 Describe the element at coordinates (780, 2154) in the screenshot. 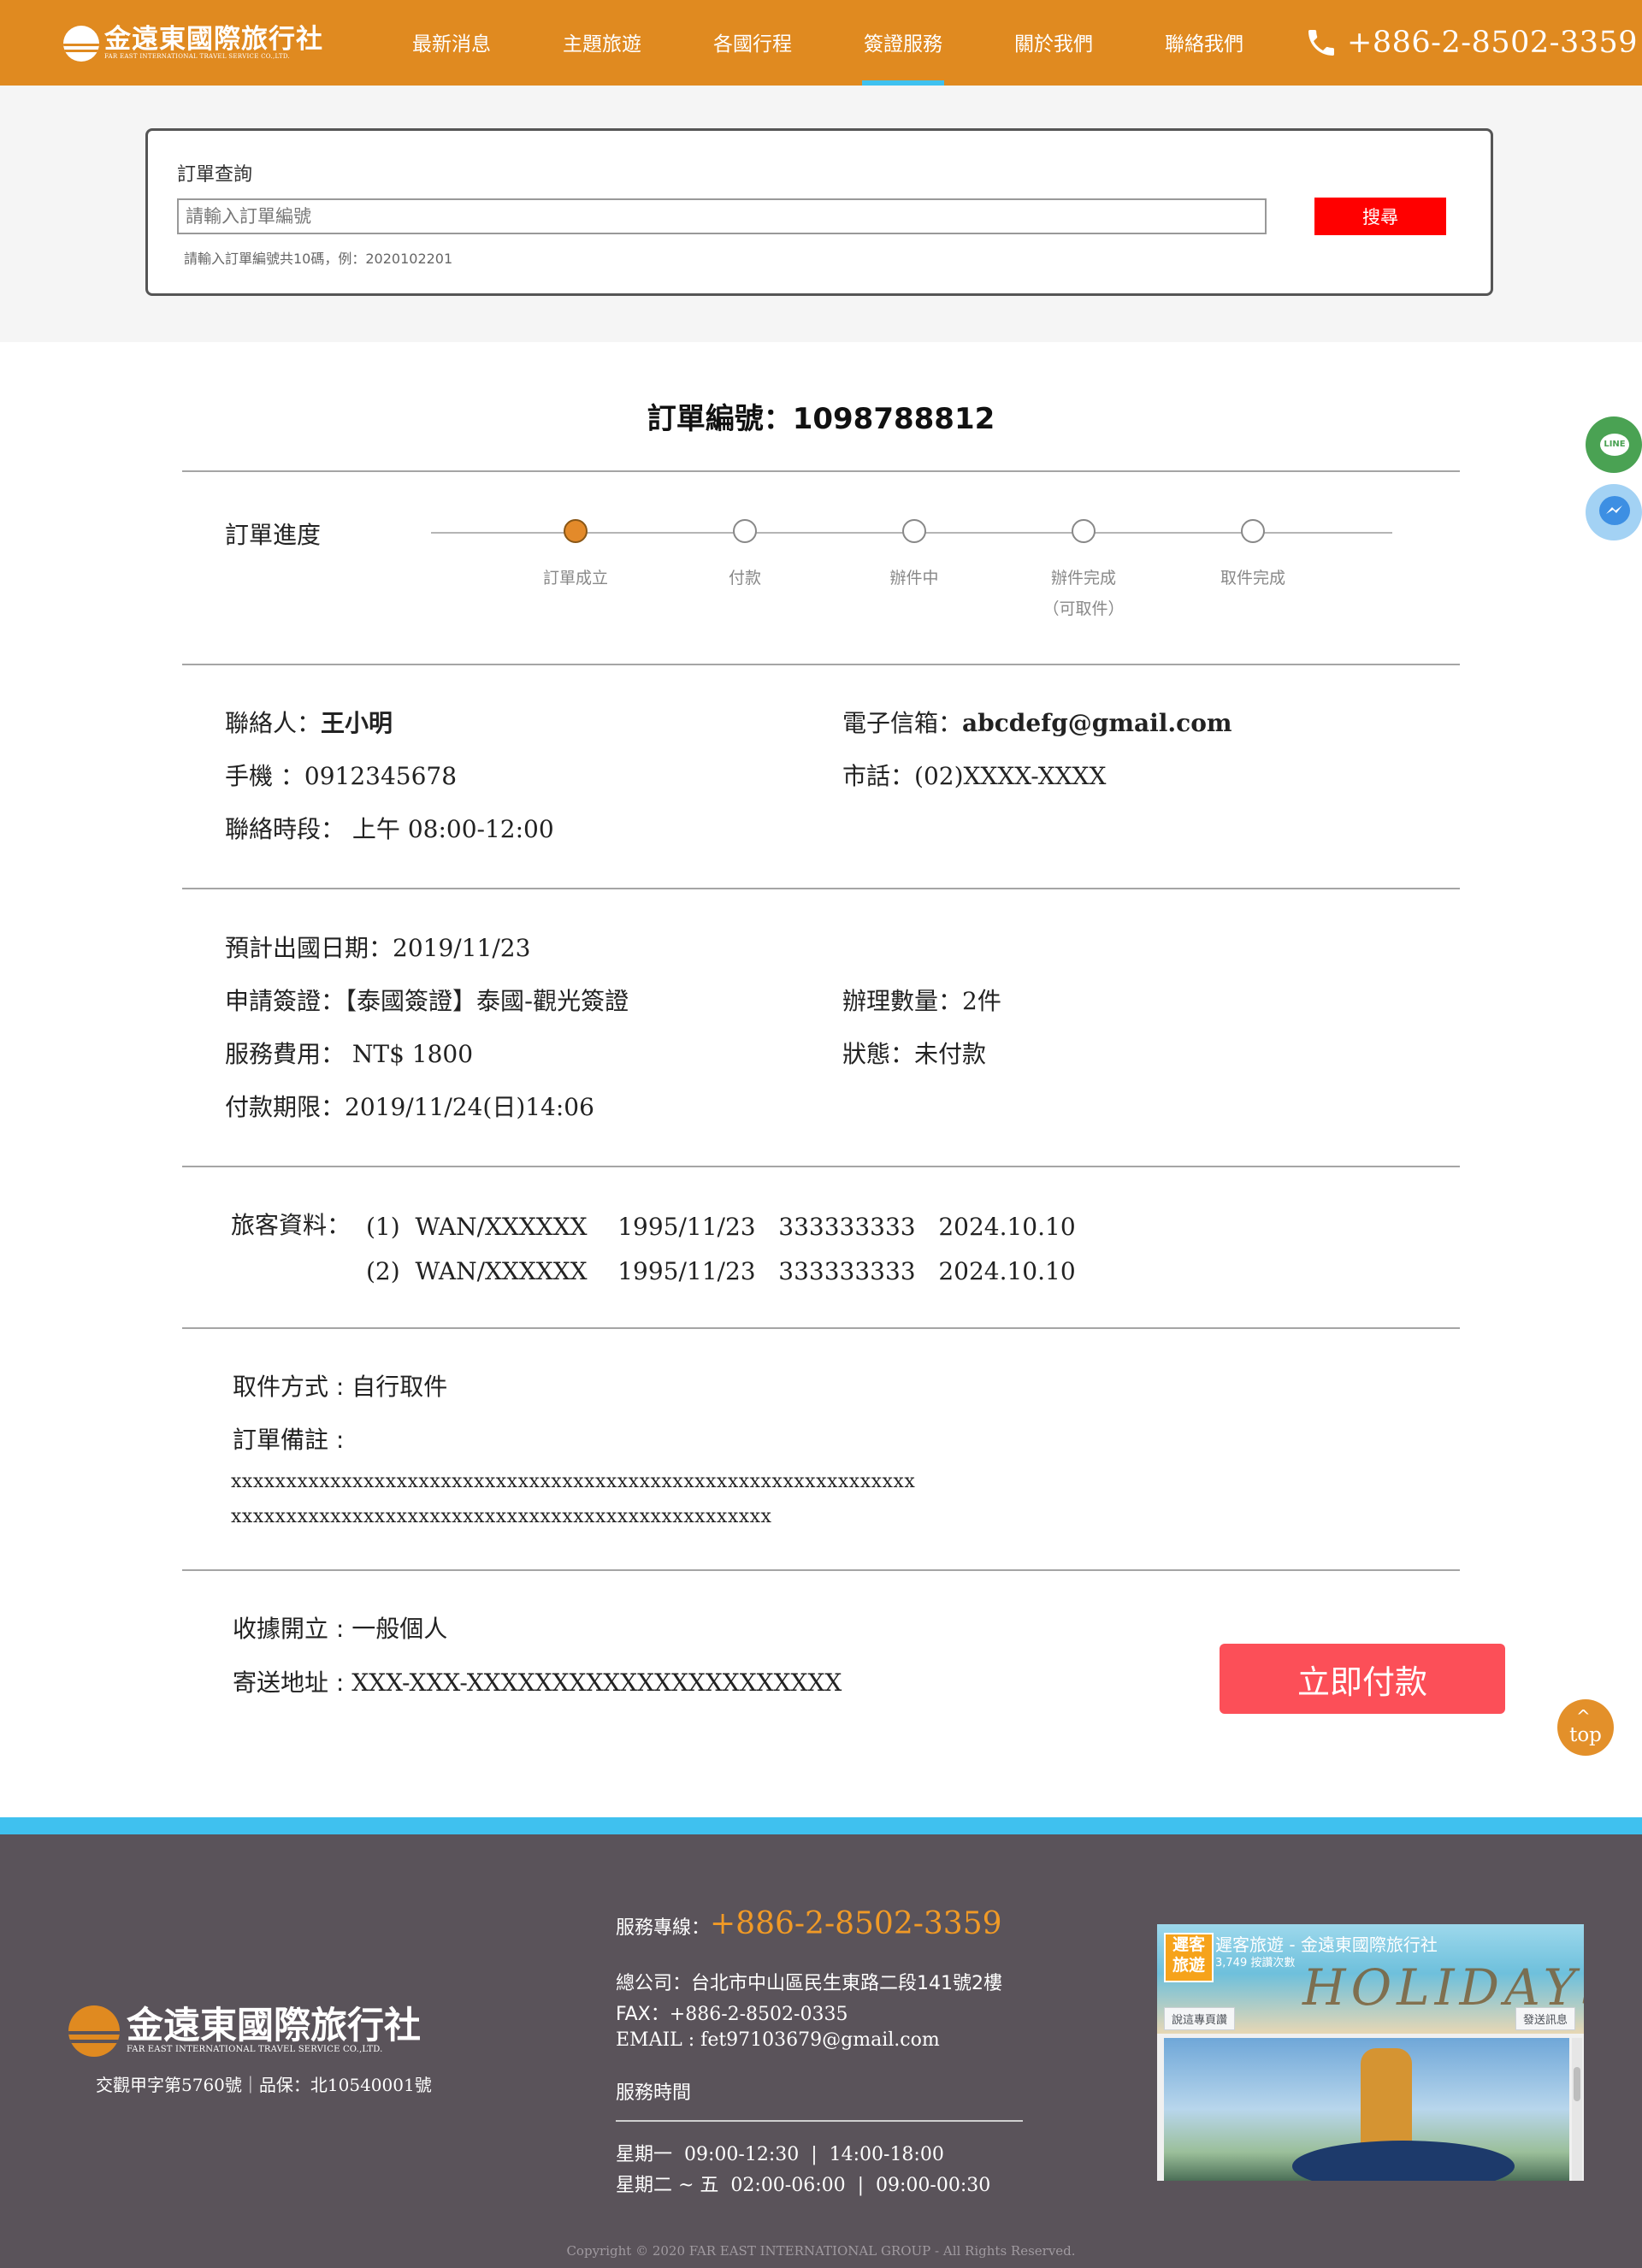

I see `footer-hours-line: 星期一 09:00-12:30 | 14:00-18:00` at that location.